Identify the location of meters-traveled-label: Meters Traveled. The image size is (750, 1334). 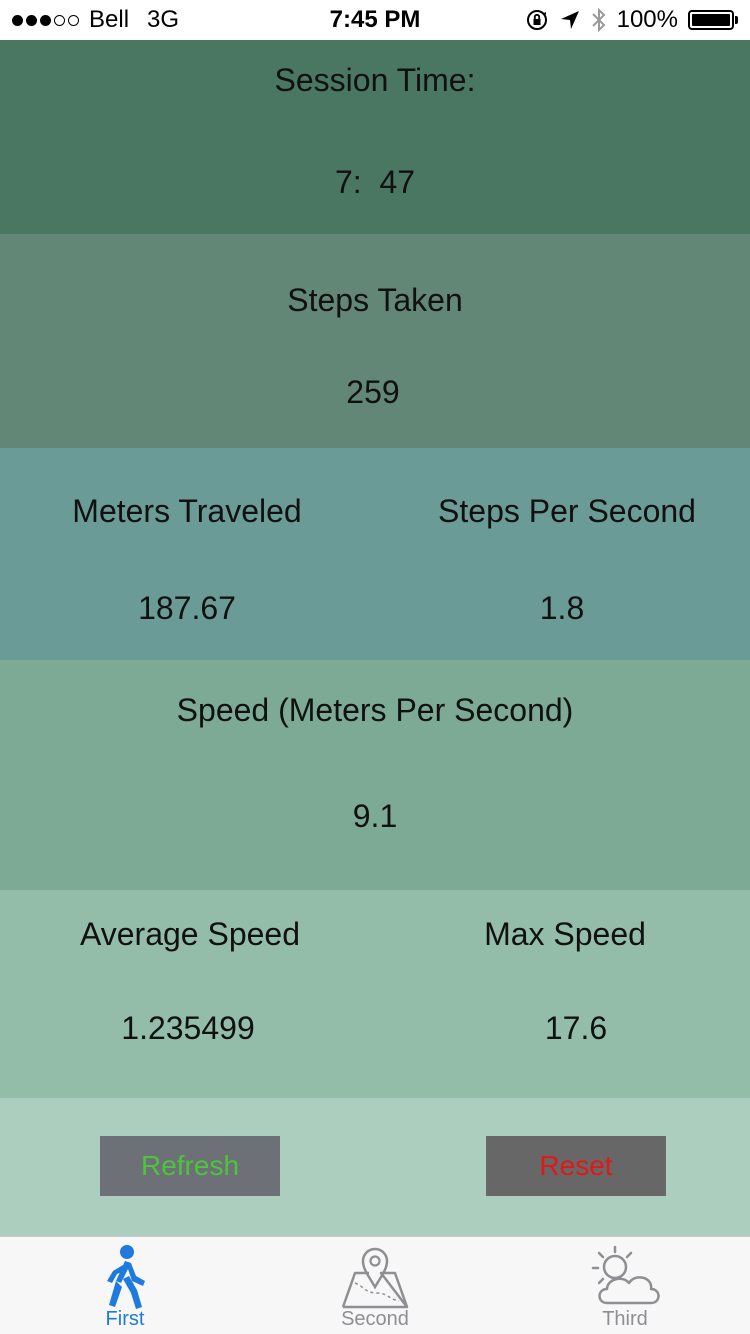
(187, 511).